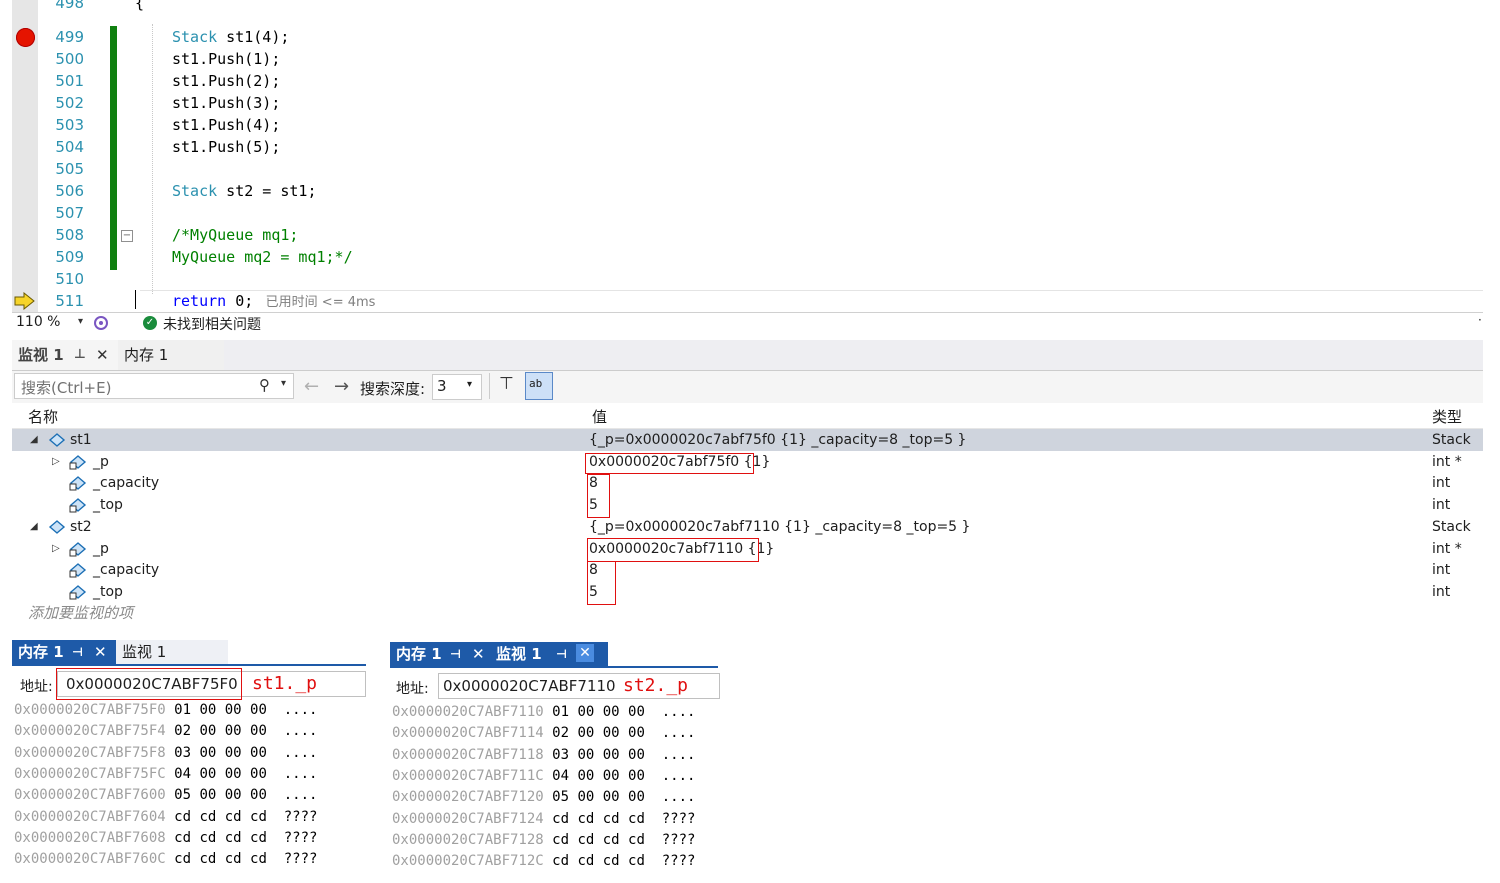 This screenshot has height=883, width=1500. What do you see at coordinates (25, 37) in the screenshot?
I see `breakpoint-icon` at bounding box center [25, 37].